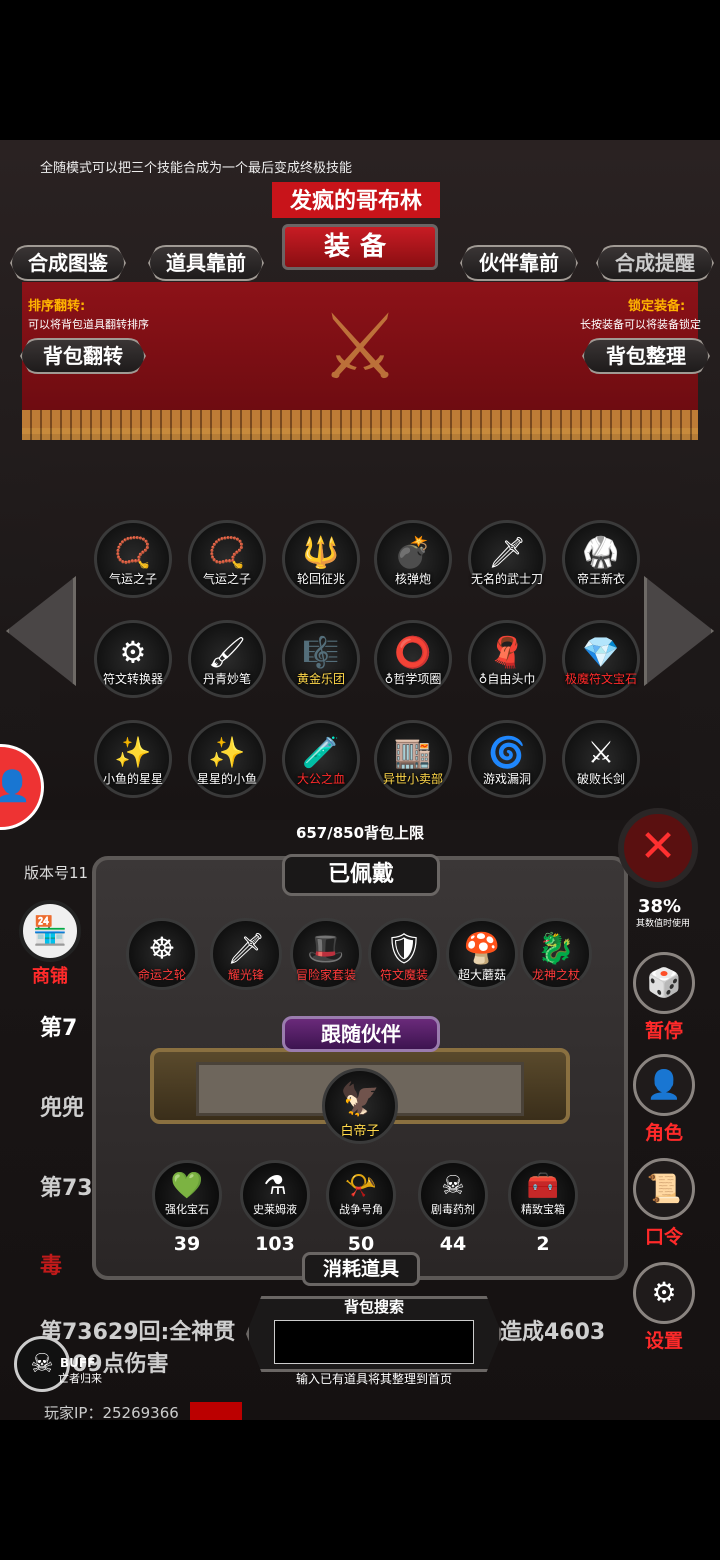 The image size is (720, 1560). What do you see at coordinates (543, 1244) in the screenshot?
I see `consumable-count: 2` at bounding box center [543, 1244].